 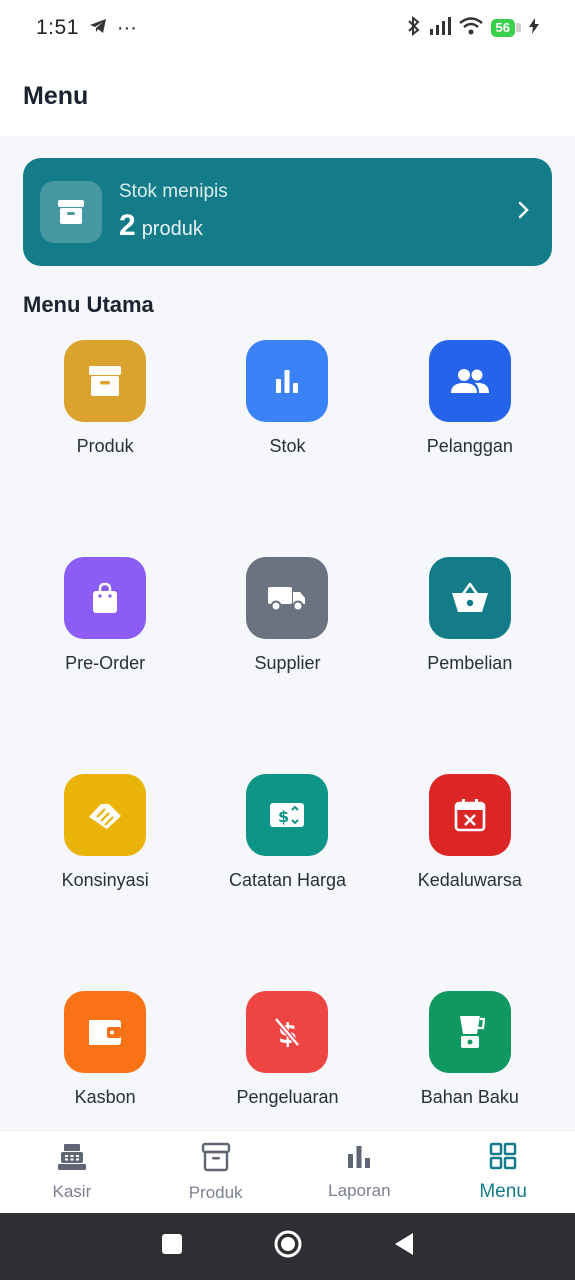 I want to click on calendar-x-icon, so click(x=469, y=815).